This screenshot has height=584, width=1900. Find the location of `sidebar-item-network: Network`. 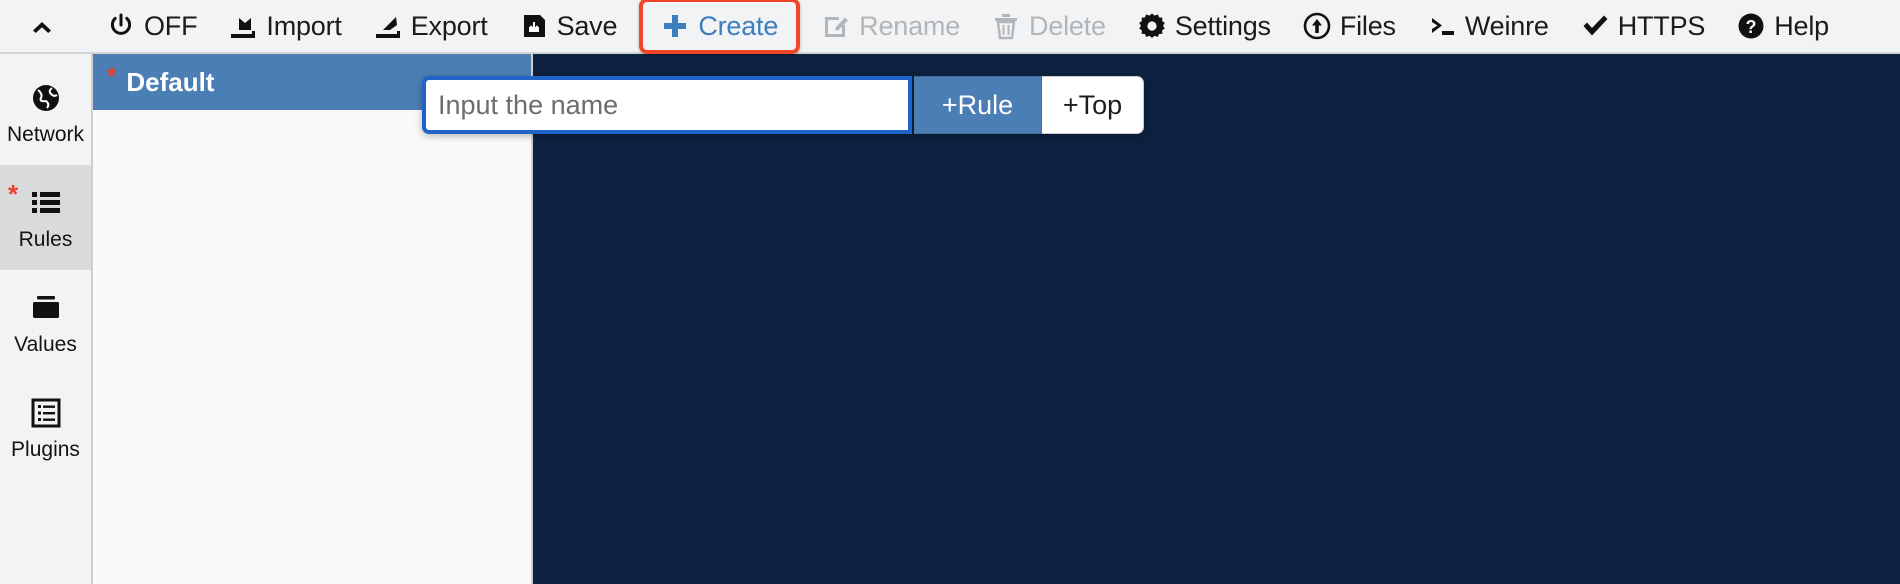

sidebar-item-network: Network is located at coordinates (45, 112).